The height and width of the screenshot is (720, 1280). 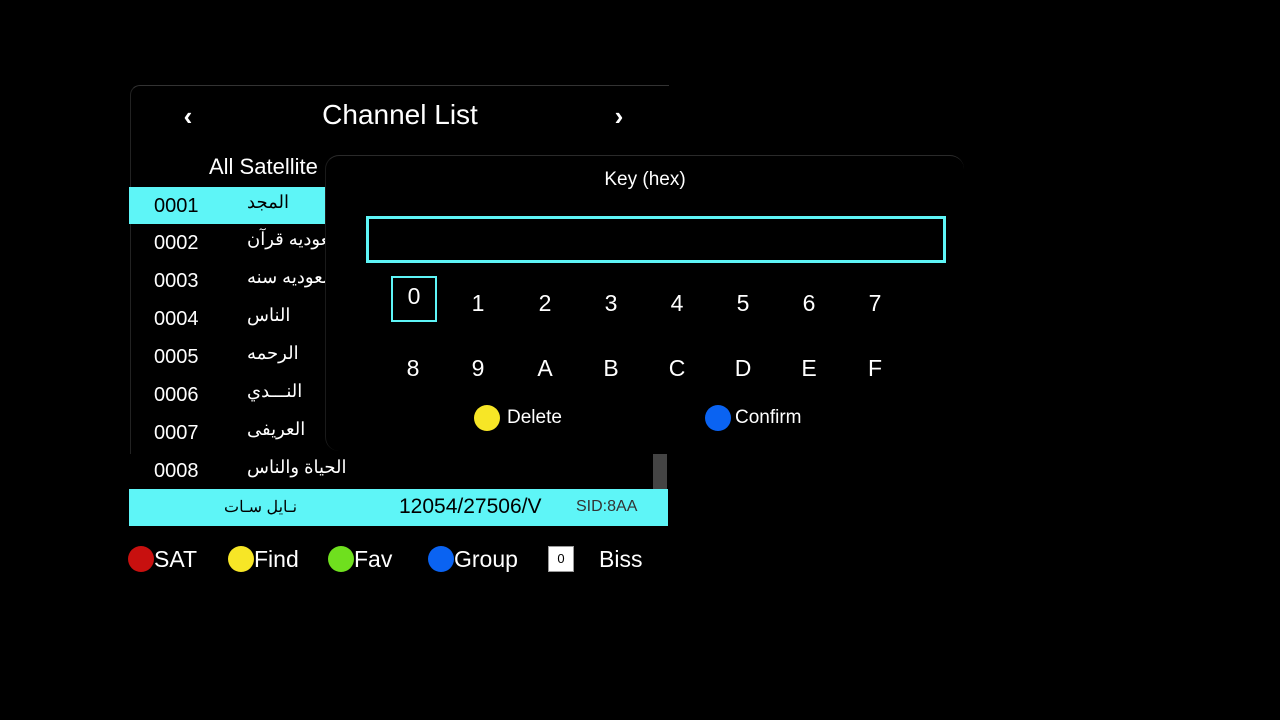 I want to click on channel-list-header: ‹ Channel List ›, so click(x=400, y=116).